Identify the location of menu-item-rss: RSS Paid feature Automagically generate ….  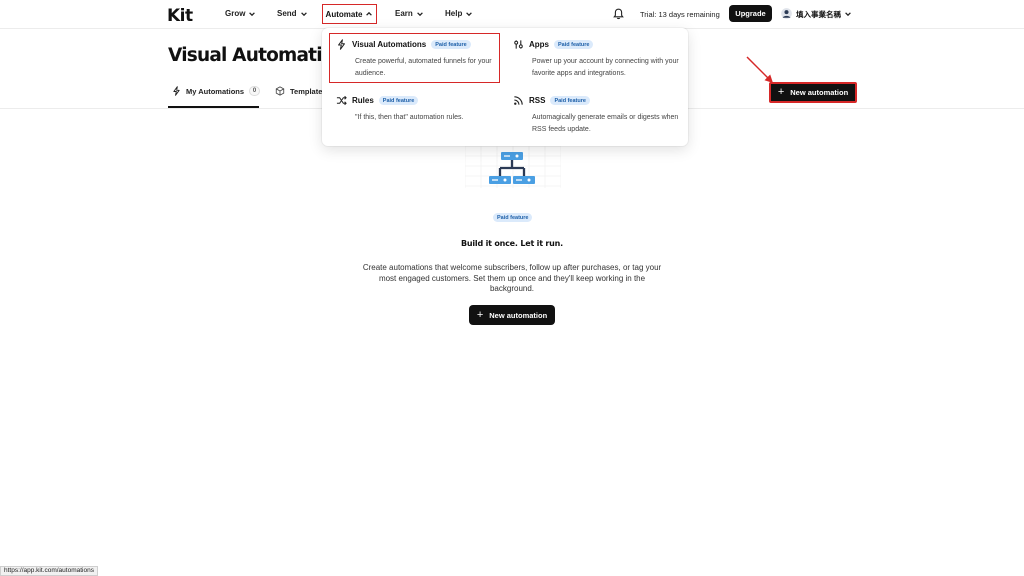
(598, 115).